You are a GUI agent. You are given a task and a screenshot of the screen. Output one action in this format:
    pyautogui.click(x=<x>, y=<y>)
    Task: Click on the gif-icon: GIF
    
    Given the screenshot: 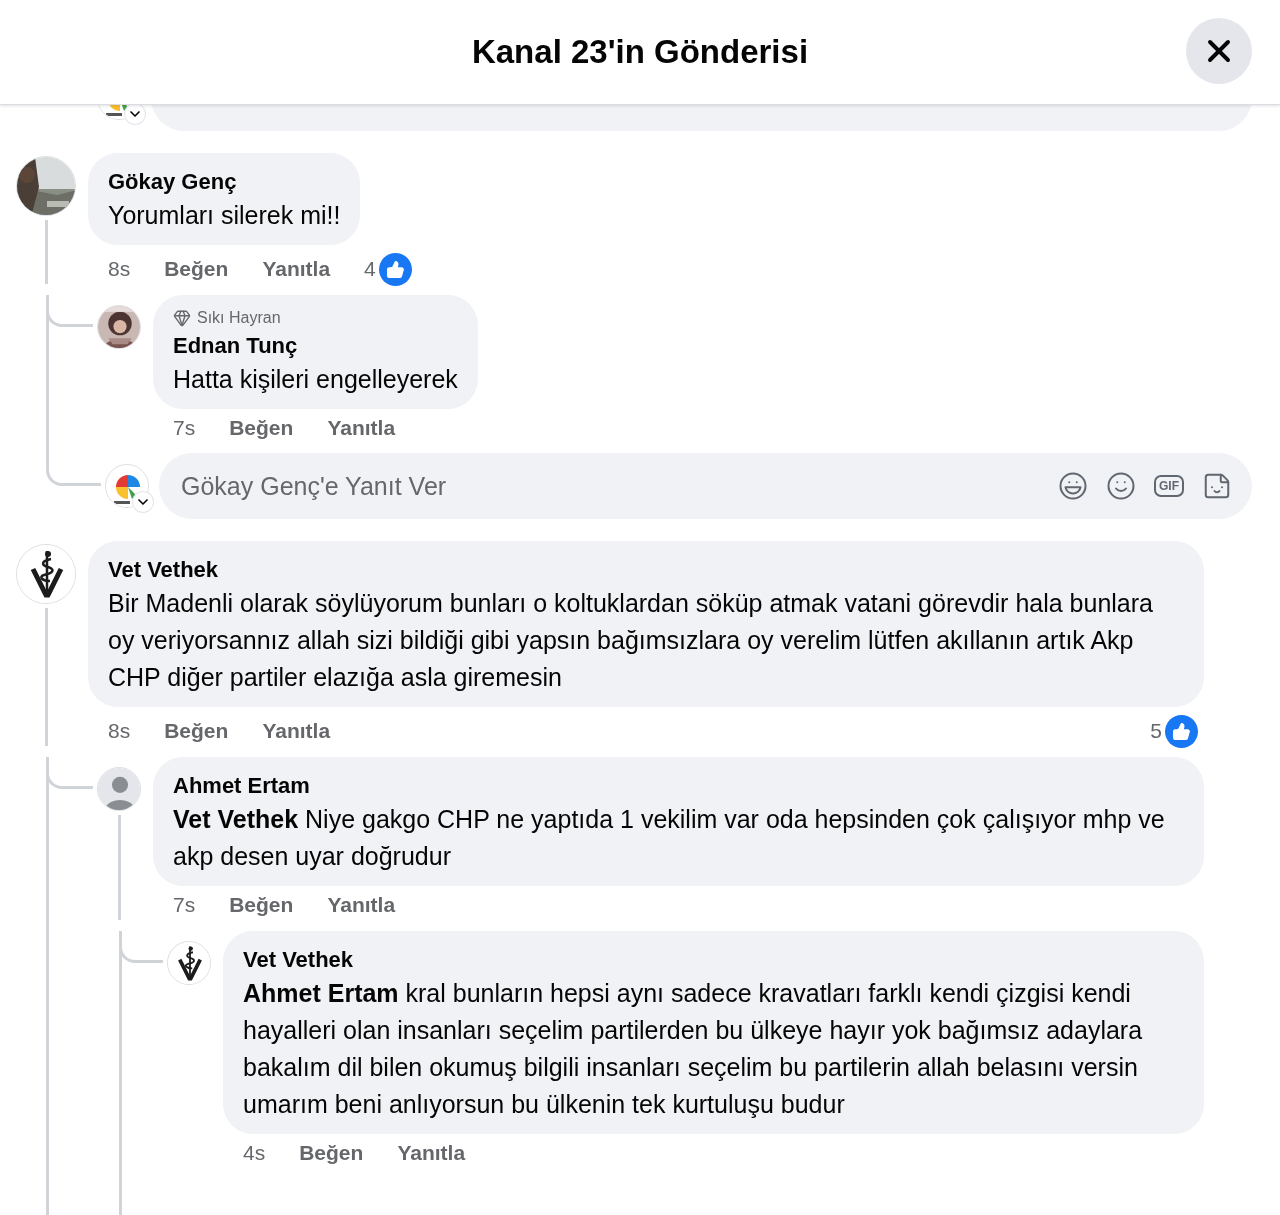 What is the action you would take?
    pyautogui.click(x=1169, y=486)
    